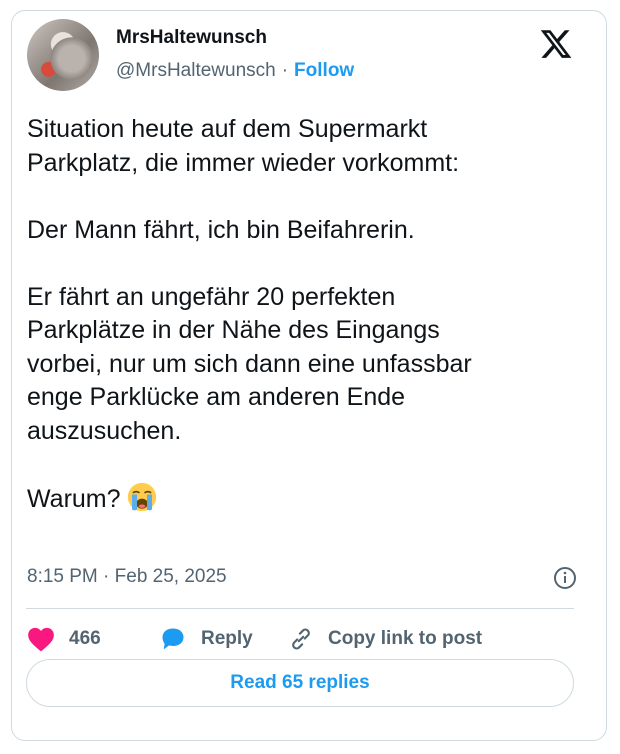  I want to click on reply-label: Reply, so click(227, 638).